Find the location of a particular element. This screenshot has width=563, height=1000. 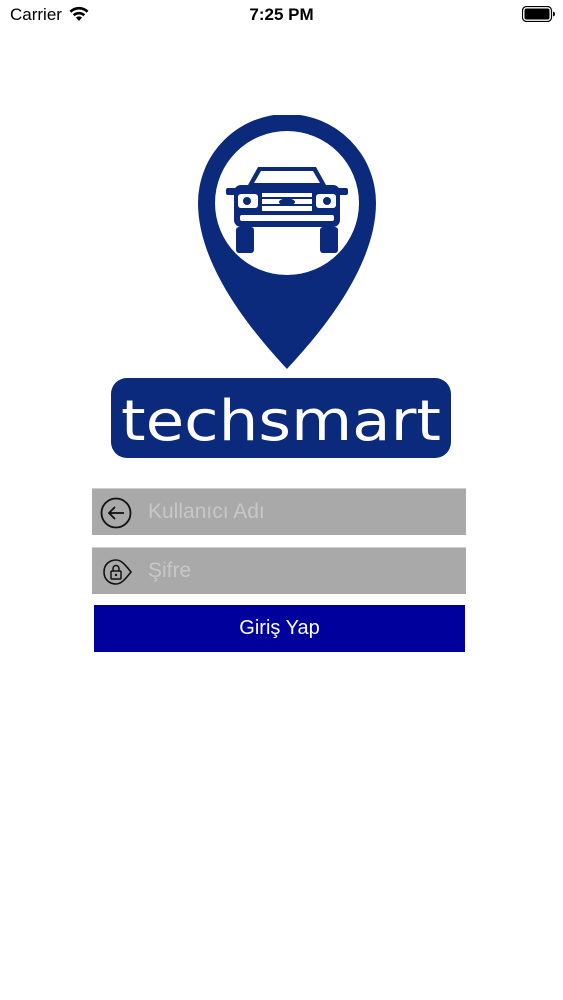

back-arrow-icon is located at coordinates (116, 513).